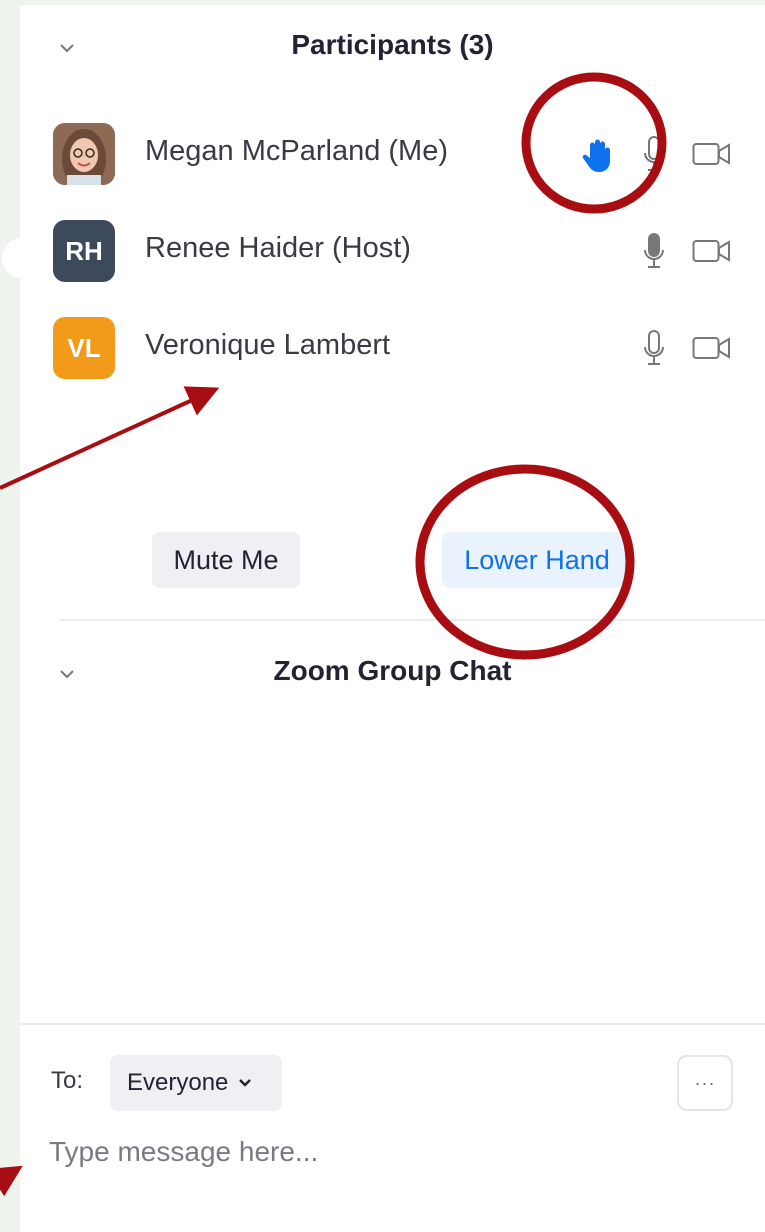 The height and width of the screenshot is (1232, 765). What do you see at coordinates (296, 151) in the screenshot?
I see `participant-name: Megan McParland (Me)` at bounding box center [296, 151].